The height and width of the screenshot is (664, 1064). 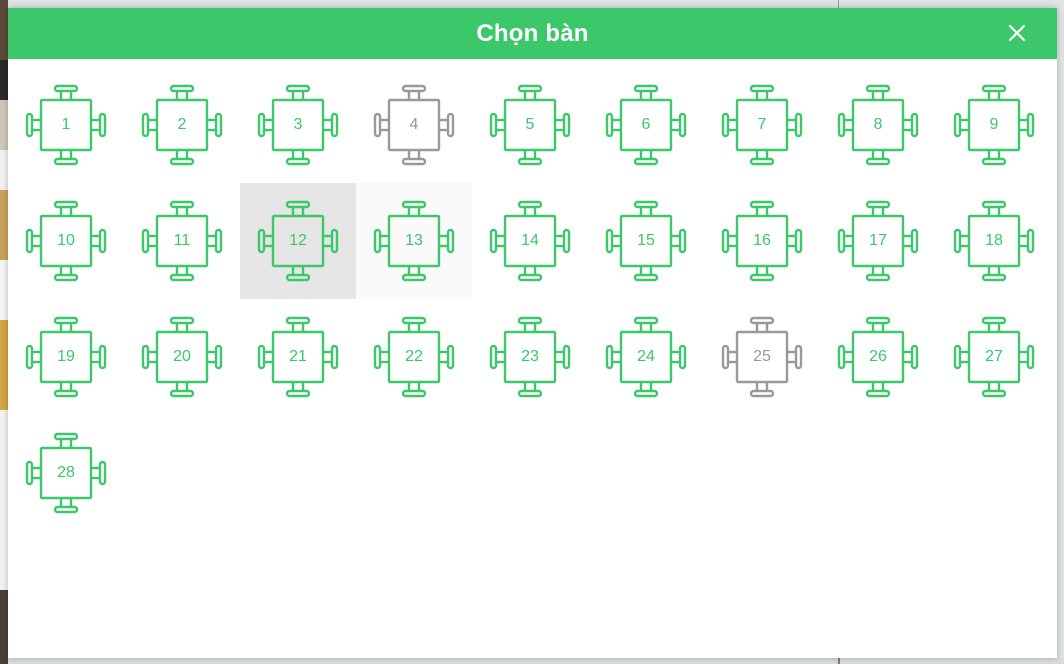 I want to click on background-app-left, so click(x=4, y=332).